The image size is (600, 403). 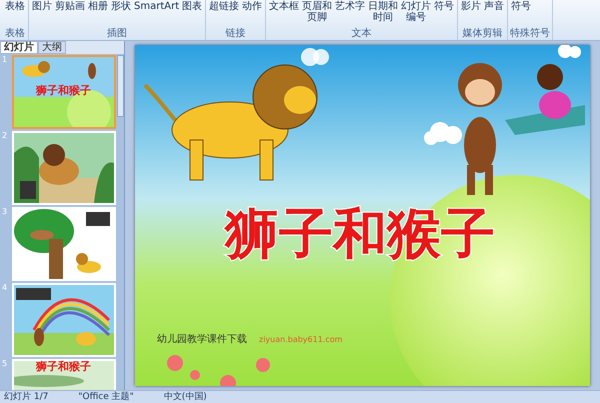 What do you see at coordinates (5, 60) in the screenshot?
I see `slide-number: 1` at bounding box center [5, 60].